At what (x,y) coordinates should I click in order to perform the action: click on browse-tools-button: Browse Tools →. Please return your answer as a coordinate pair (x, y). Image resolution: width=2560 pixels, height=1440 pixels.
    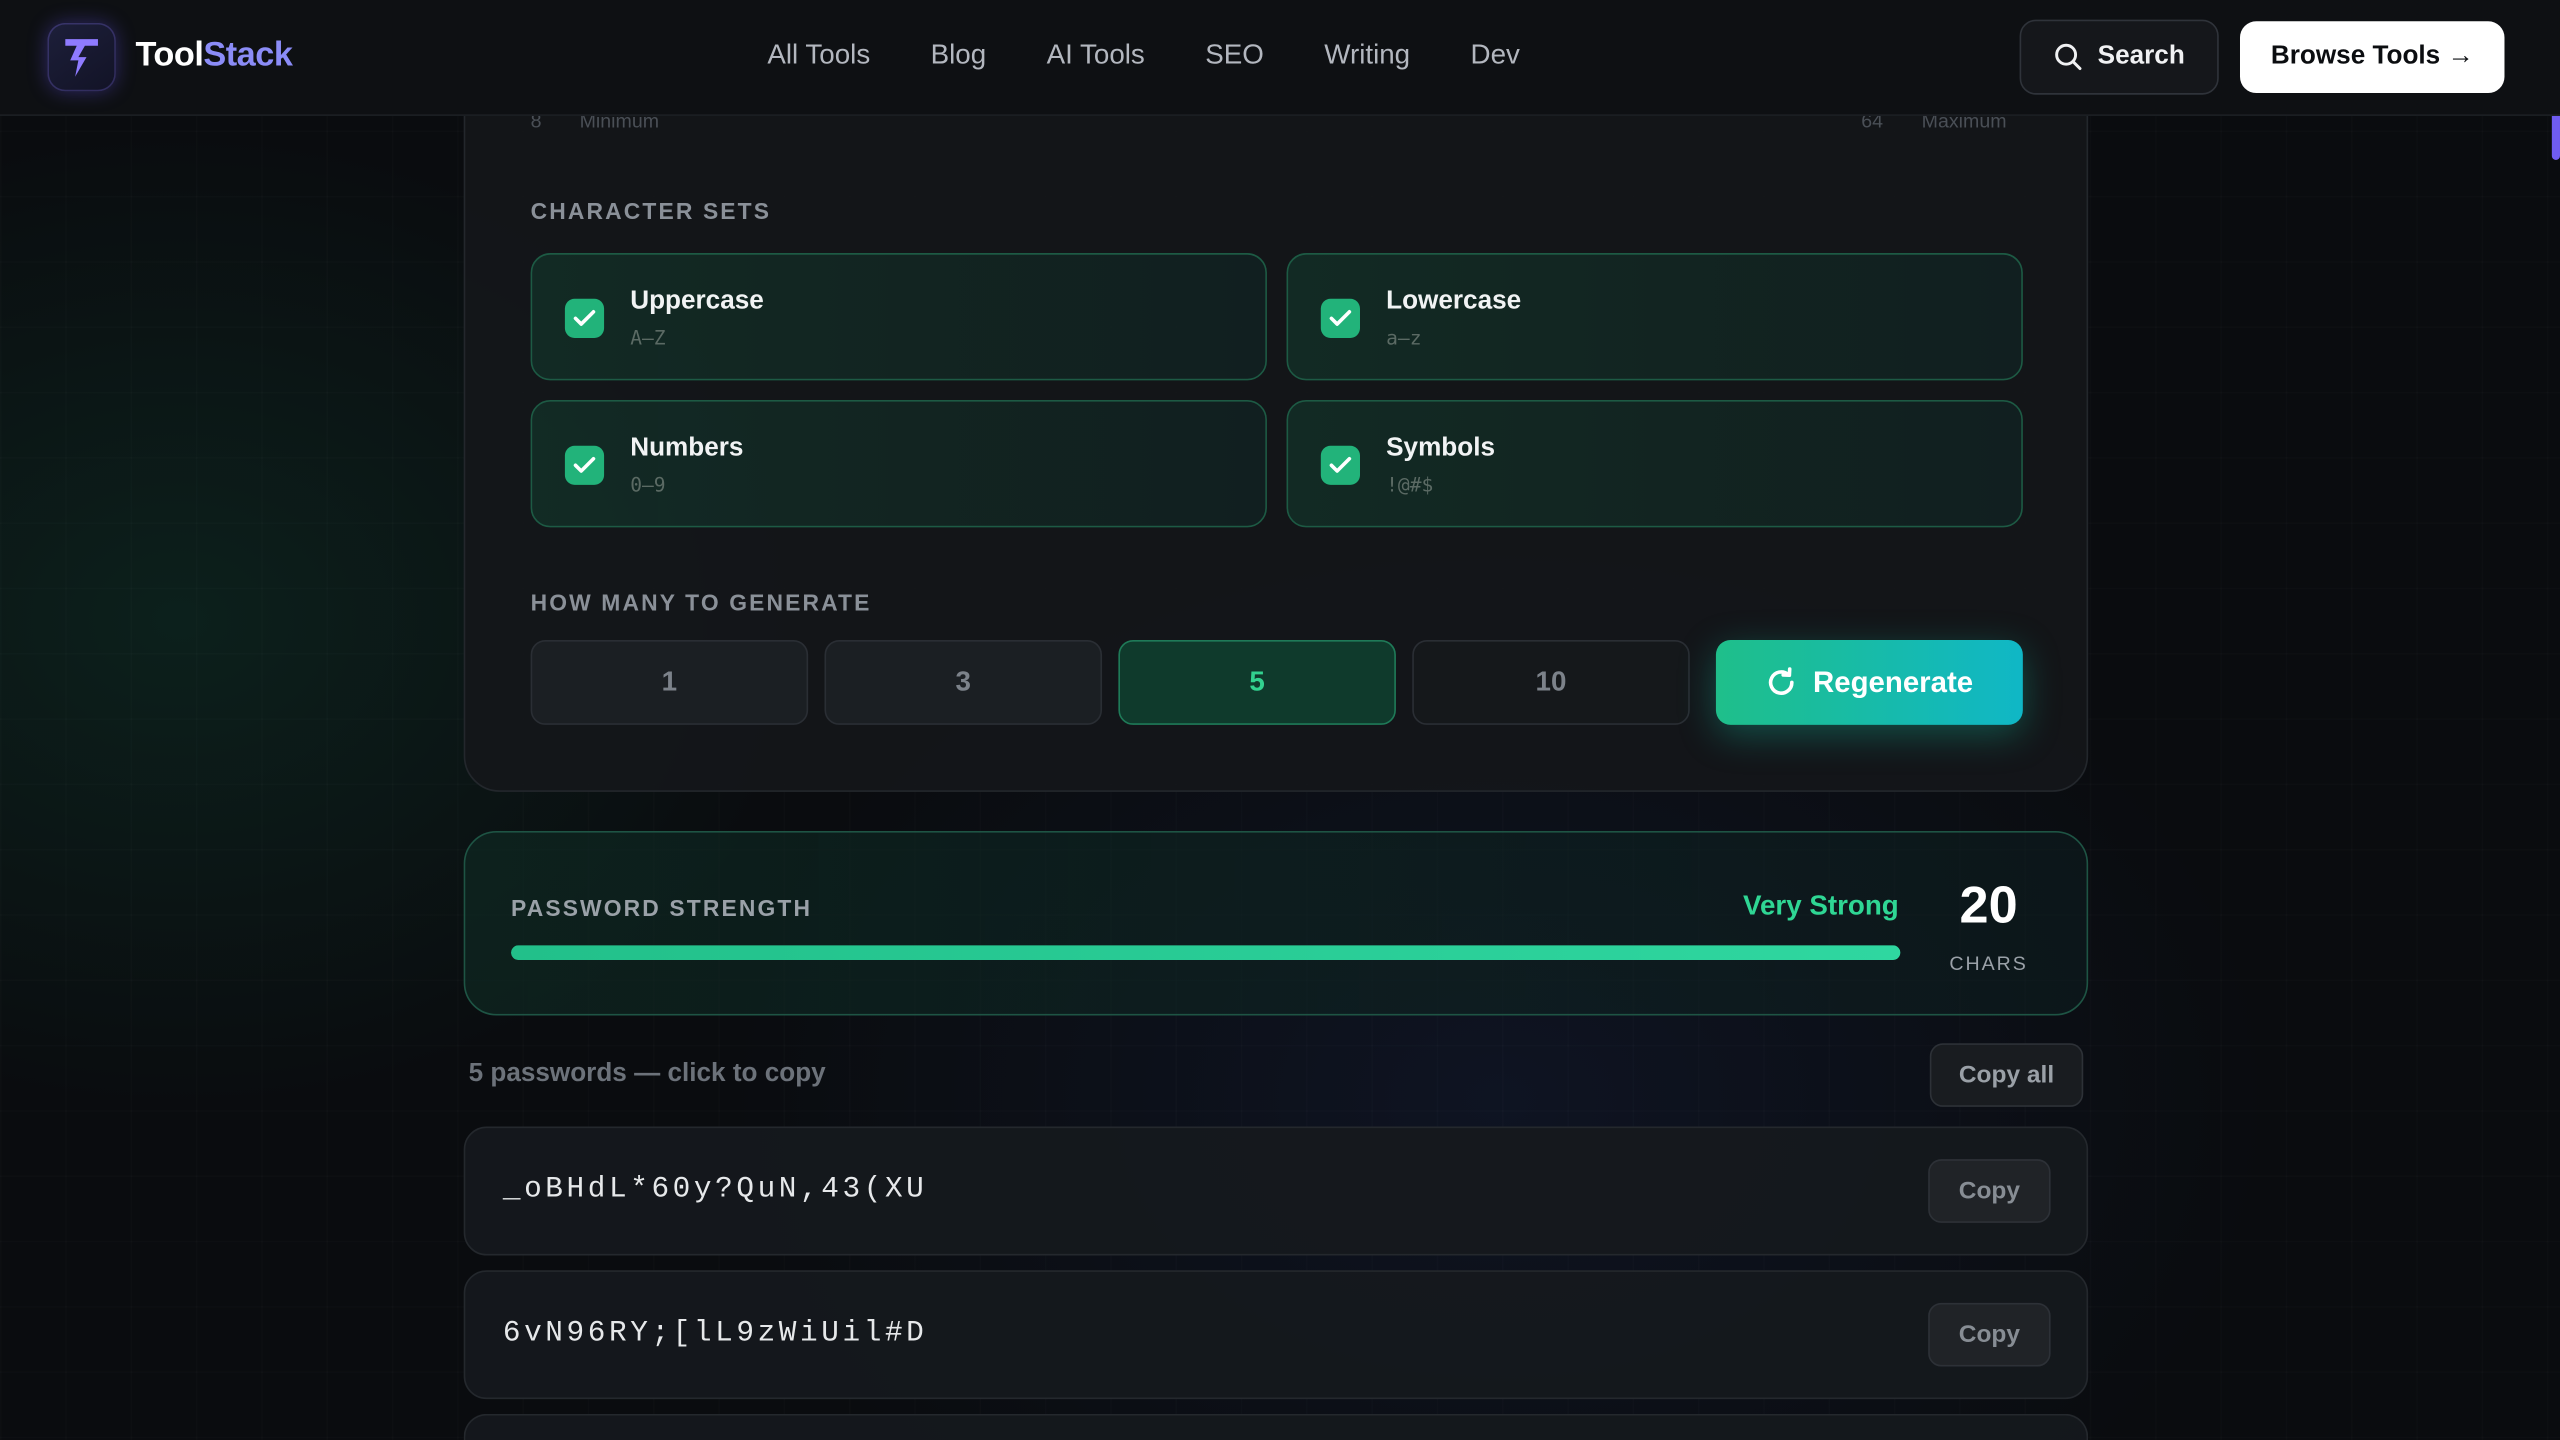
    Looking at the image, I should click on (2372, 57).